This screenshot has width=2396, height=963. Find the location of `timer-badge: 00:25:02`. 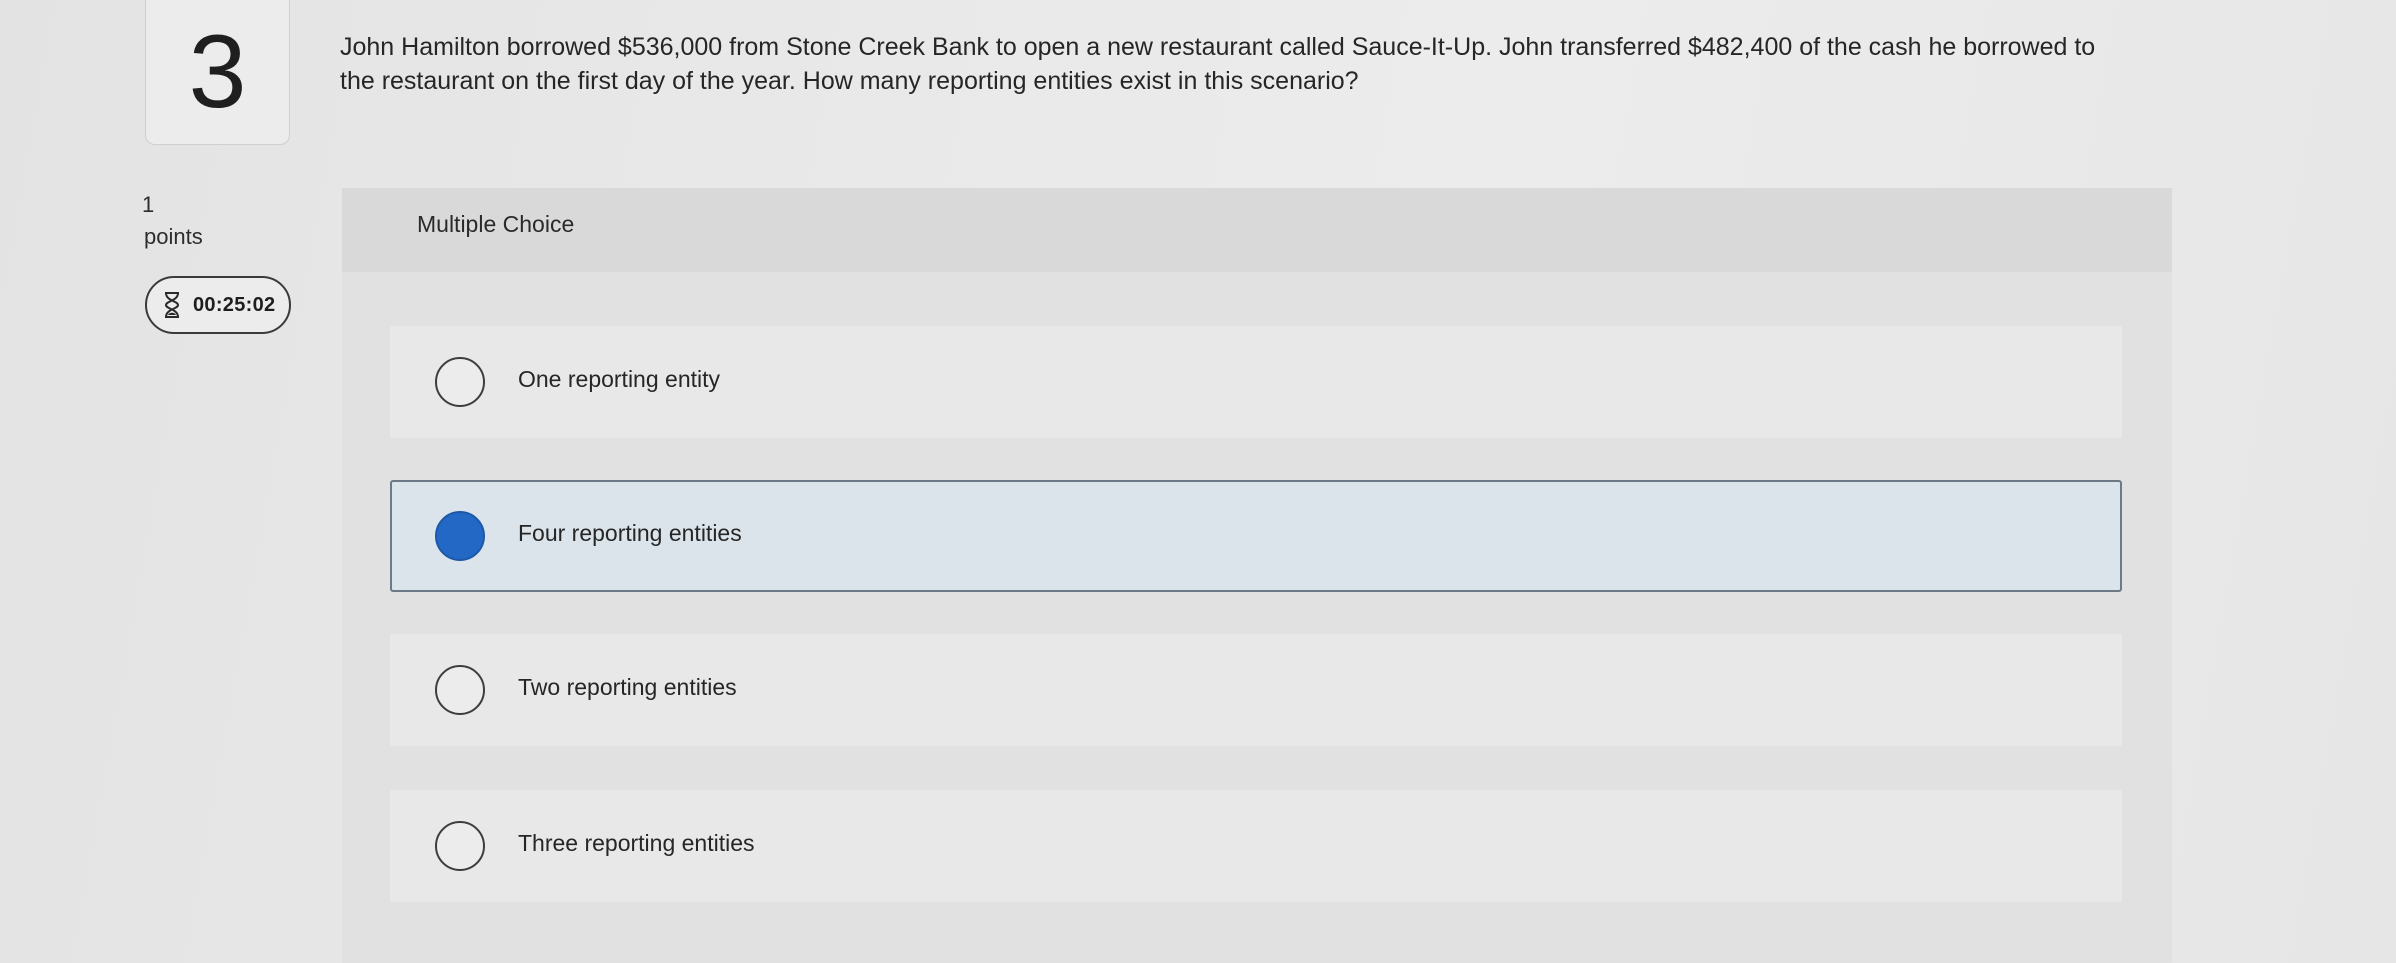

timer-badge: 00:25:02 is located at coordinates (218, 305).